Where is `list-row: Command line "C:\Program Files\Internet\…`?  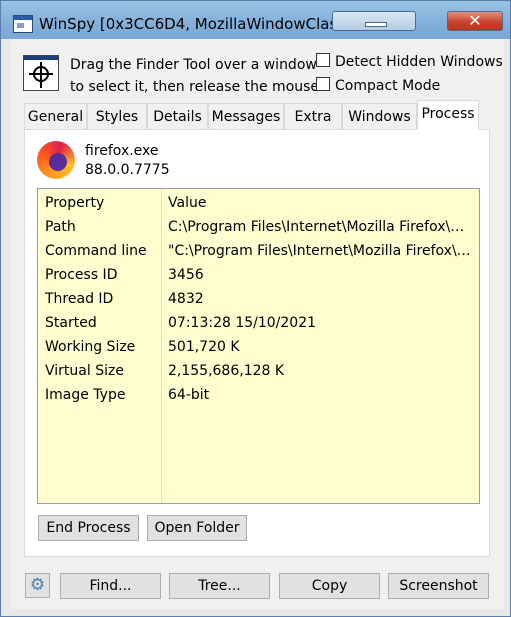 list-row: Command line "C:\Program Files\Internet\… is located at coordinates (258, 251).